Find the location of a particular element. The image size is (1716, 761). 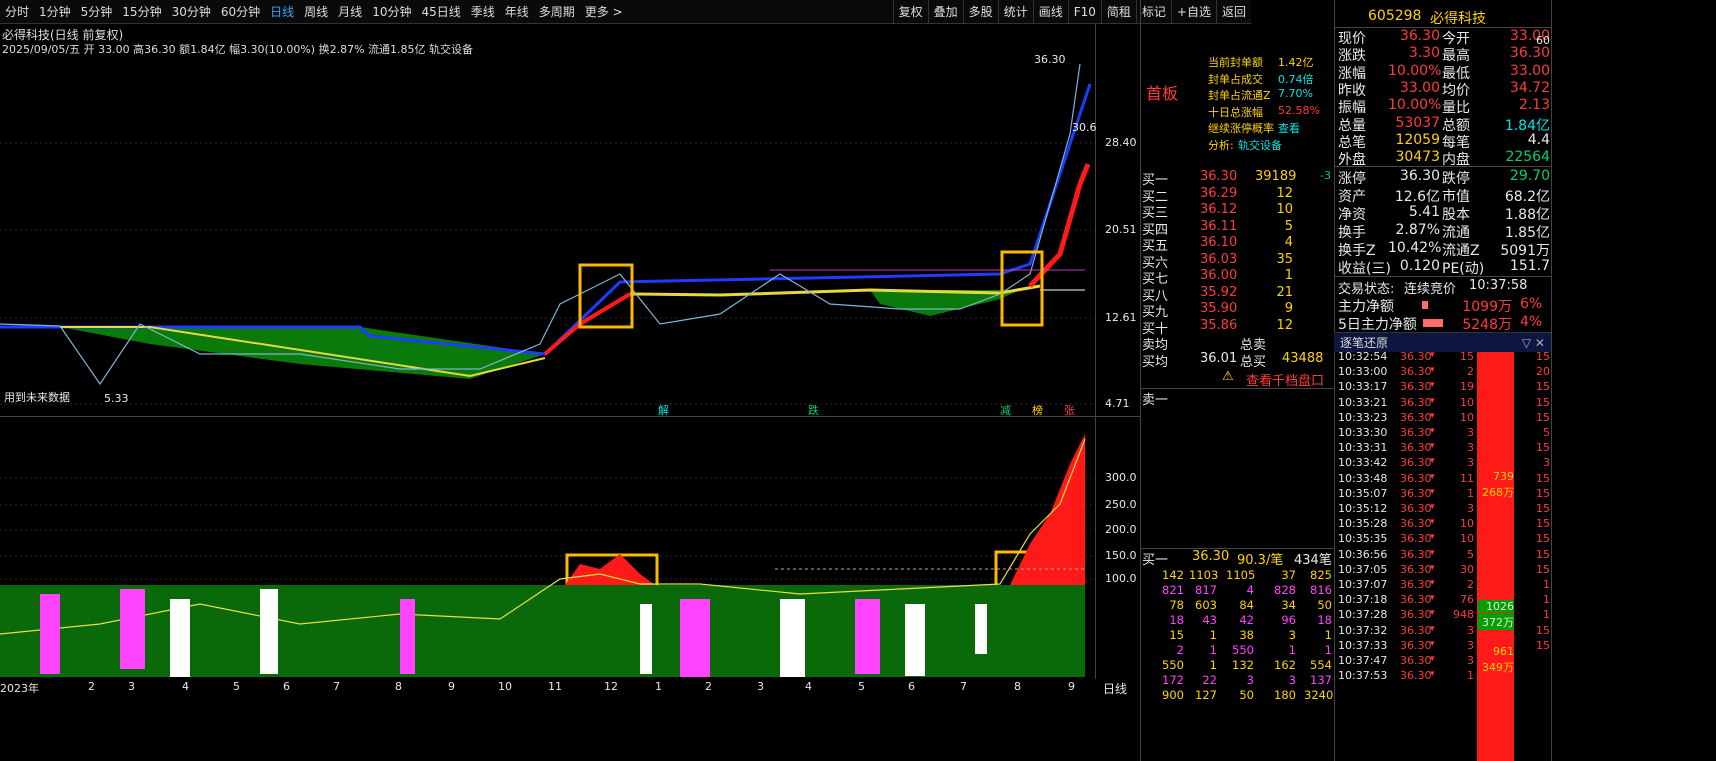

quote-value: 22564 is located at coordinates (1527, 157).